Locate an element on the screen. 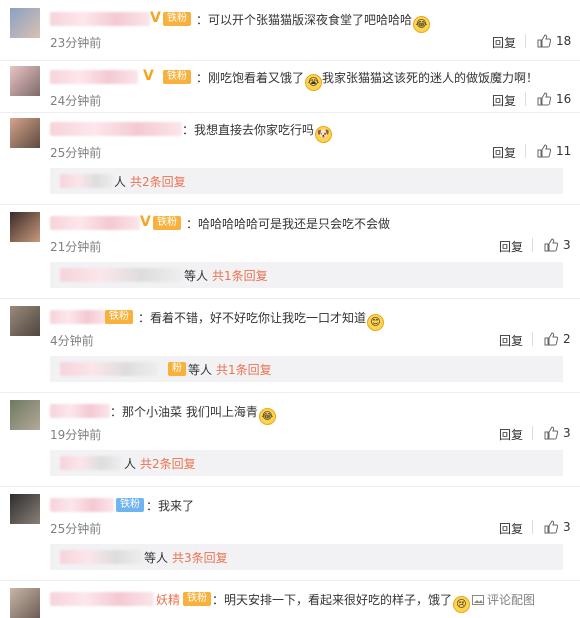 The width and height of the screenshot is (580, 618). sub-reply-summary: 等人 共3条回复 is located at coordinates (186, 557).